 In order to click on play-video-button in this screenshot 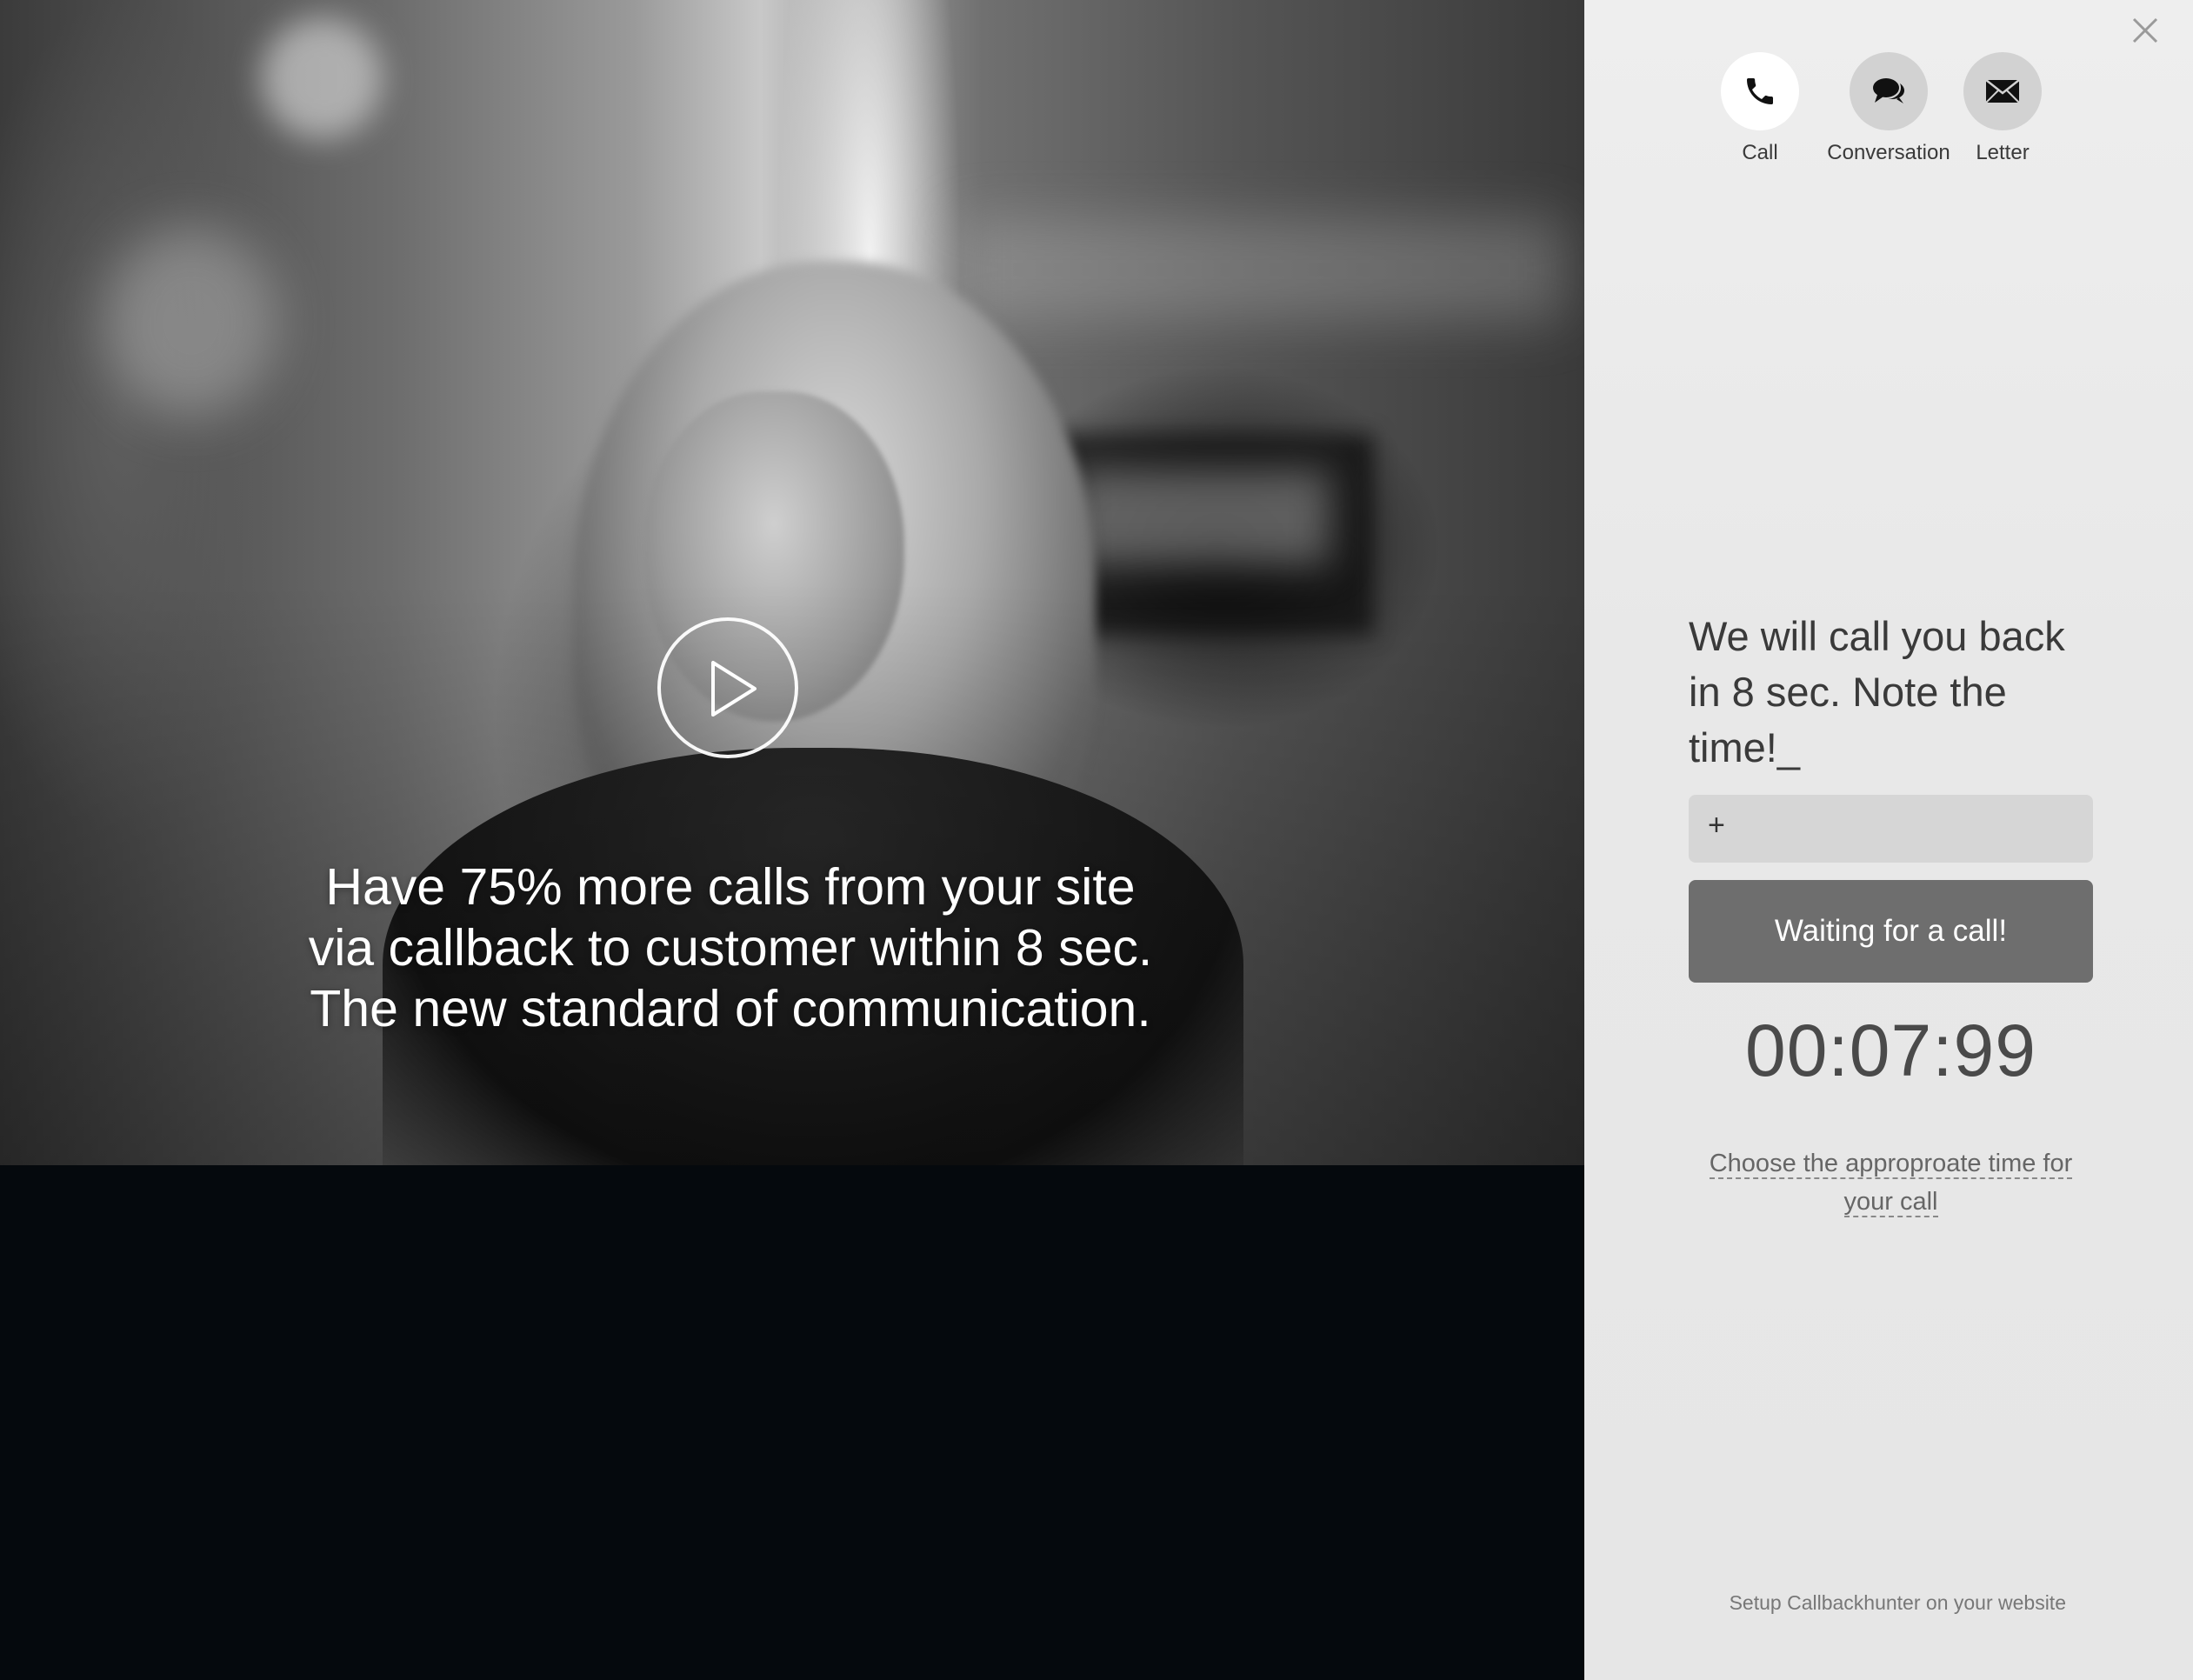, I will do `click(727, 687)`.